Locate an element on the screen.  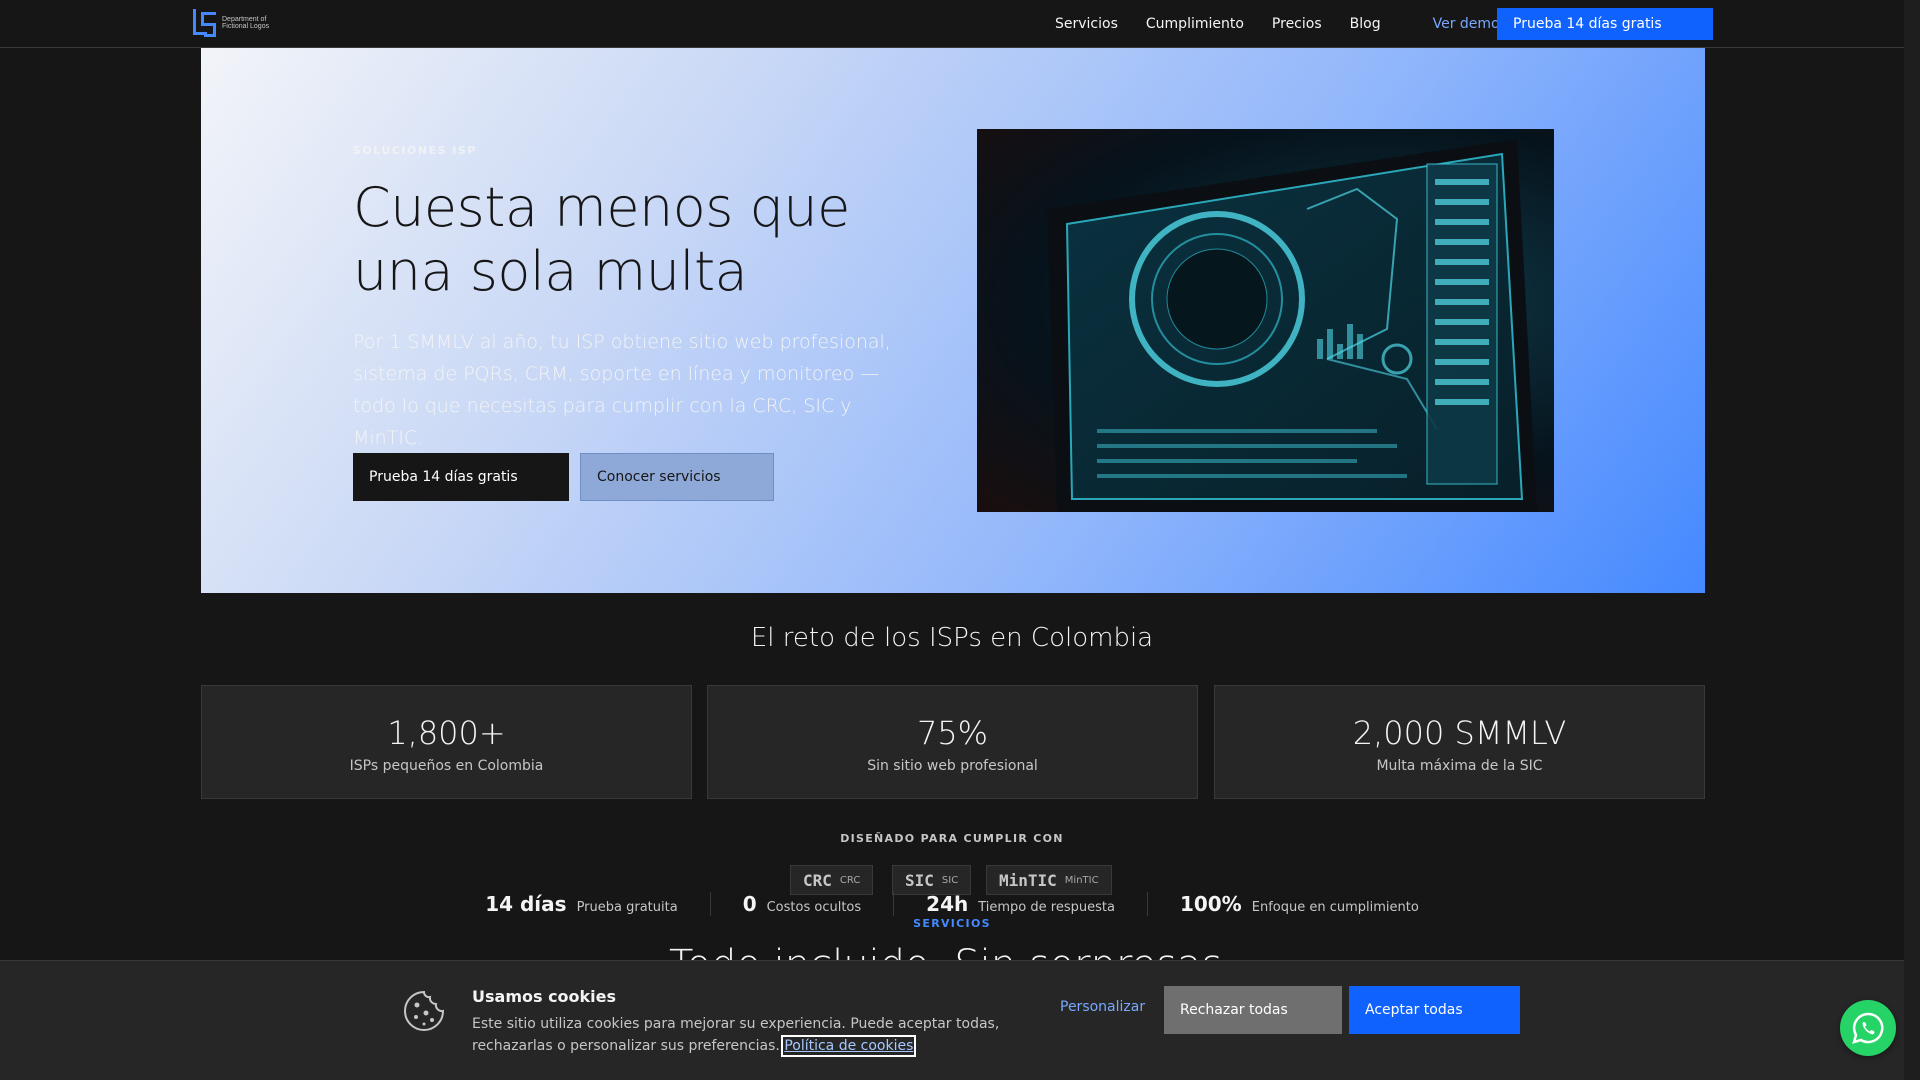
metric-item: 0 Costos ocultos is located at coordinates (803, 904).